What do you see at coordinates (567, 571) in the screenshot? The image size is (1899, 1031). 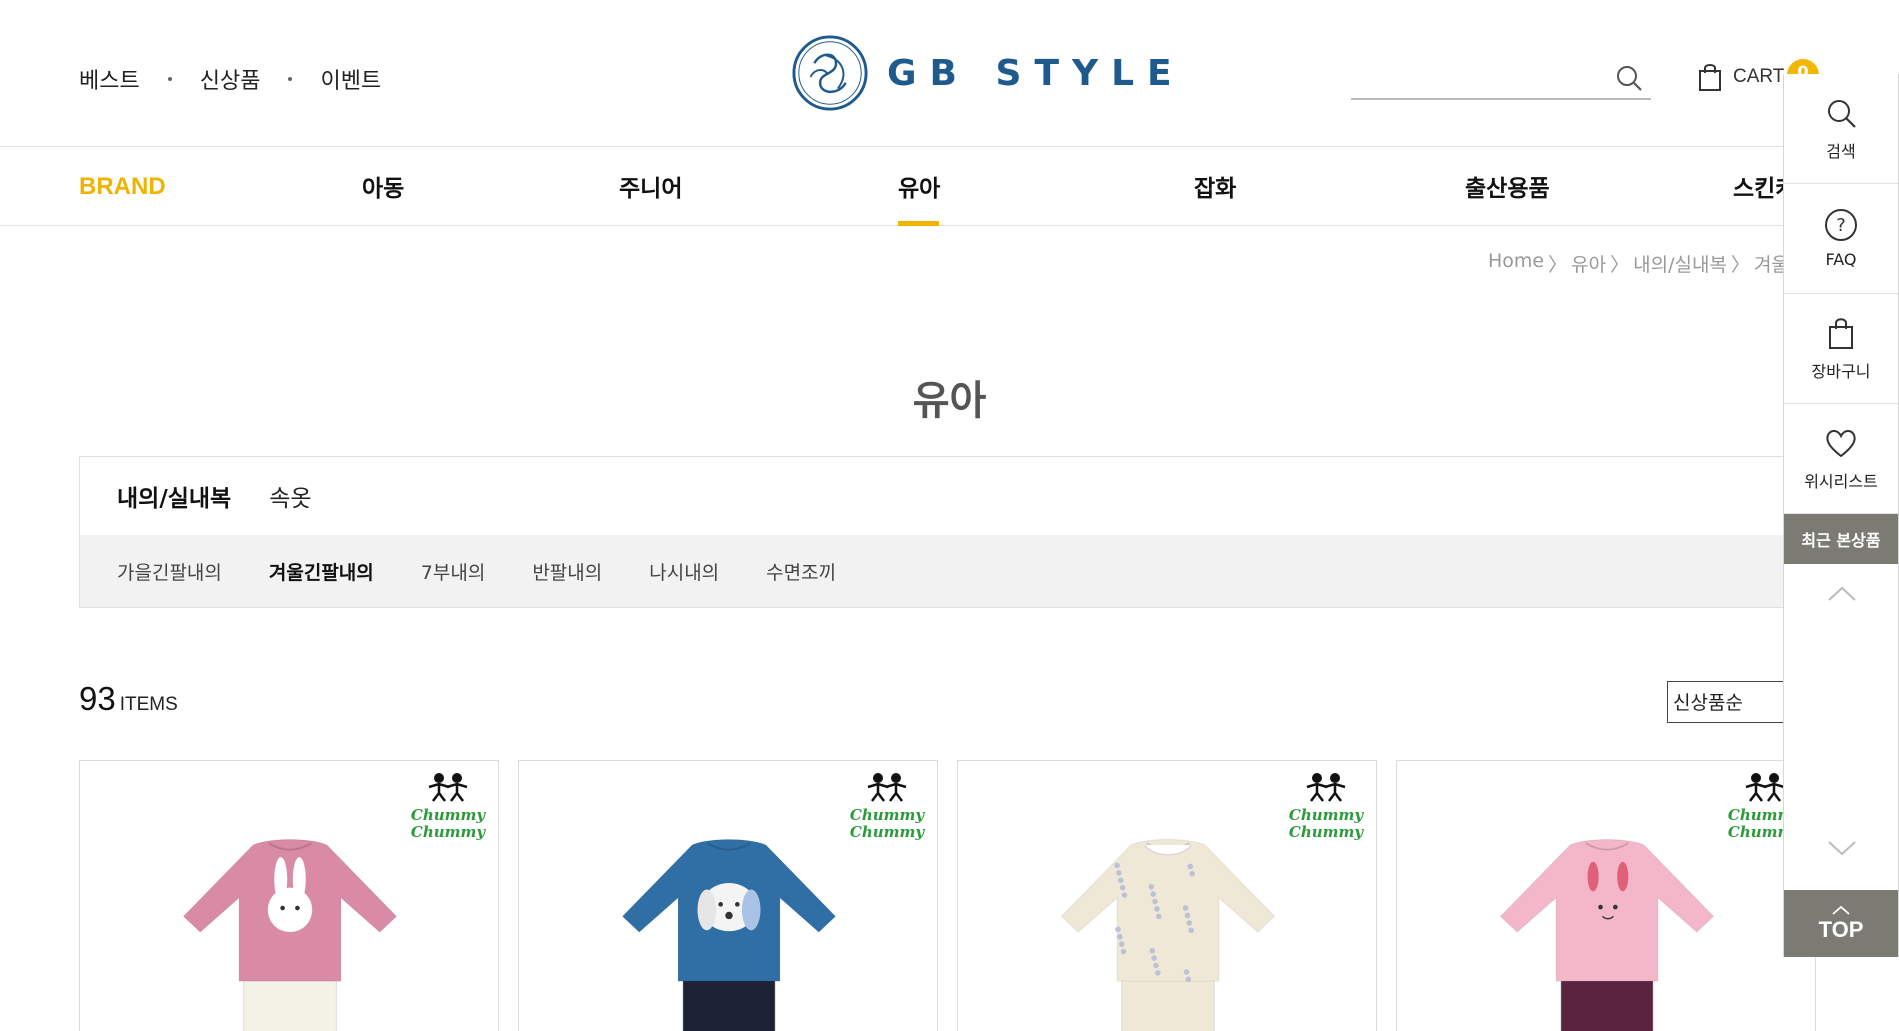 I see `child-shortsleeve: 반팔내의` at bounding box center [567, 571].